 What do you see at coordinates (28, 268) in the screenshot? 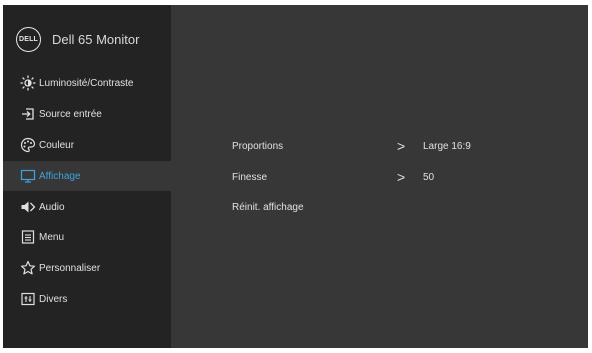
I see `star-icon` at bounding box center [28, 268].